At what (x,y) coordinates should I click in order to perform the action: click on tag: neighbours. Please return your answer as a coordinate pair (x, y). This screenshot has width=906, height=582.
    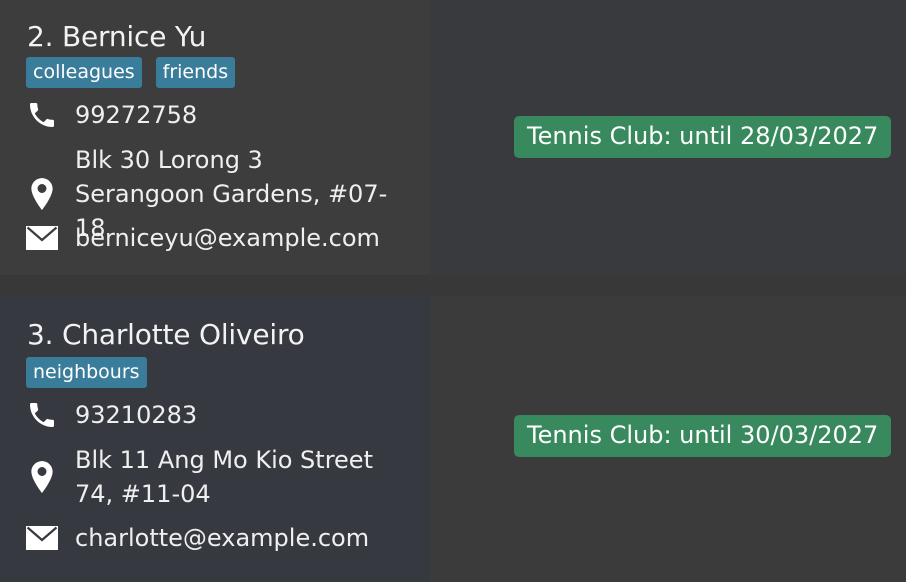
    Looking at the image, I should click on (86, 372).